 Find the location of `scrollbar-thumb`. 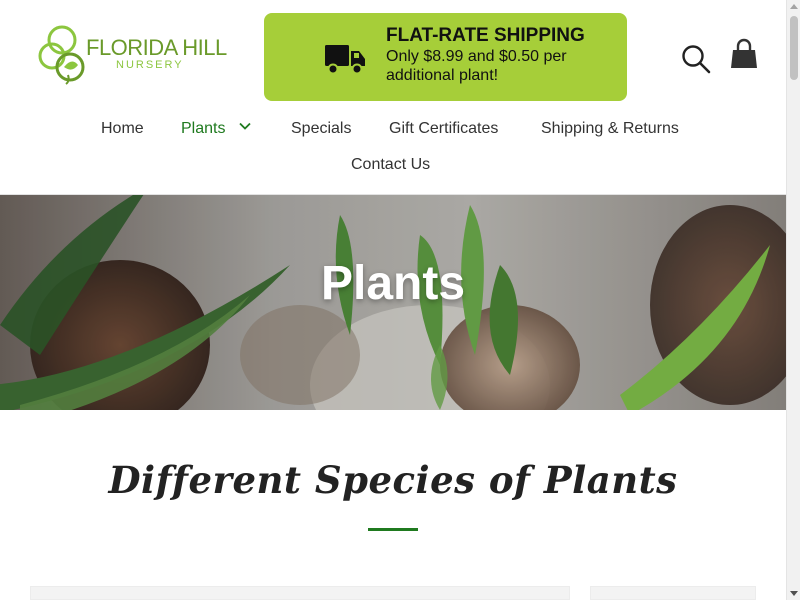

scrollbar-thumb is located at coordinates (794, 48).